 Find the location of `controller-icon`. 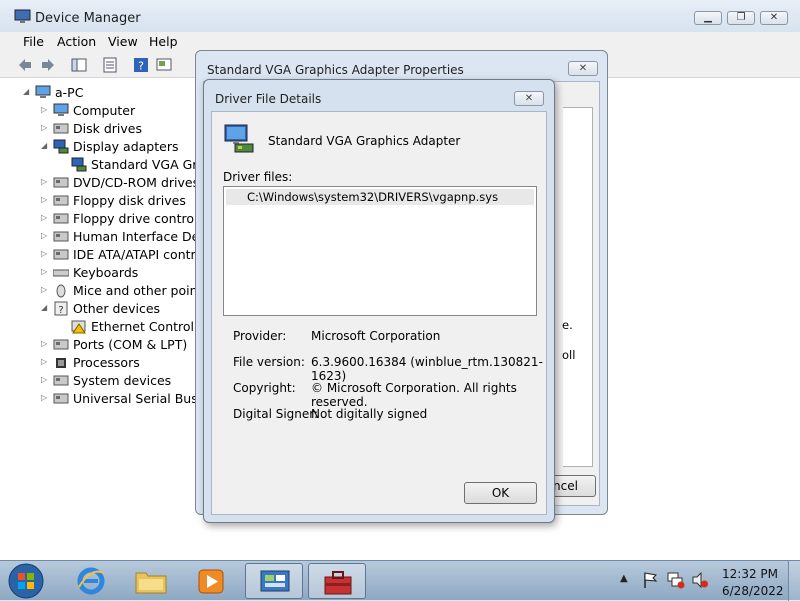

controller-icon is located at coordinates (61, 218).